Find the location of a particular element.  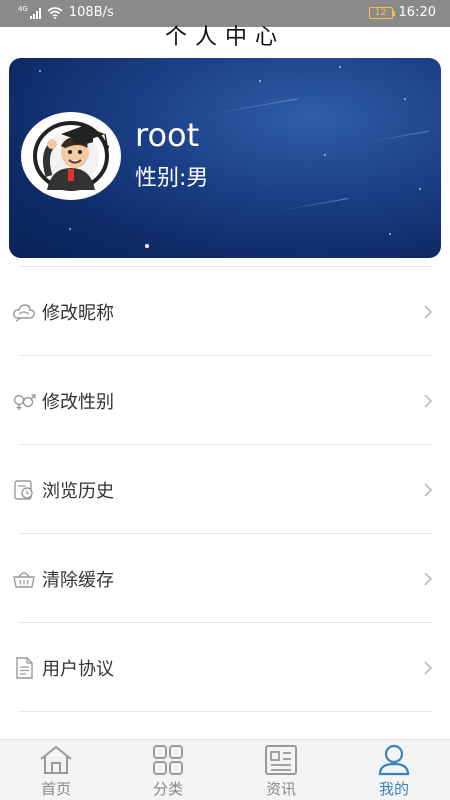

nav-item-mine: 我的 is located at coordinates (394, 770).